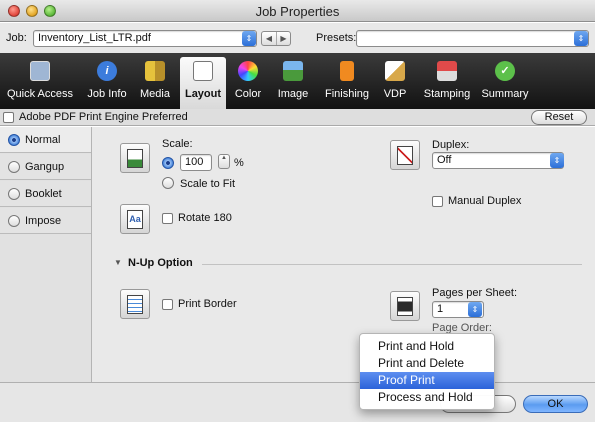  I want to click on scale-stepper: ▲, so click(224, 161).